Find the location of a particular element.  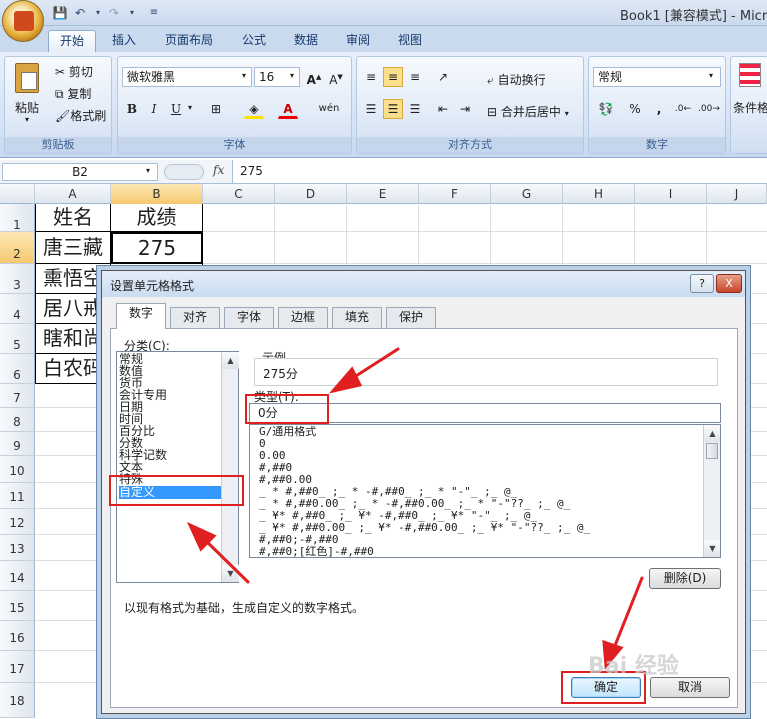

office-button is located at coordinates (23, 21).